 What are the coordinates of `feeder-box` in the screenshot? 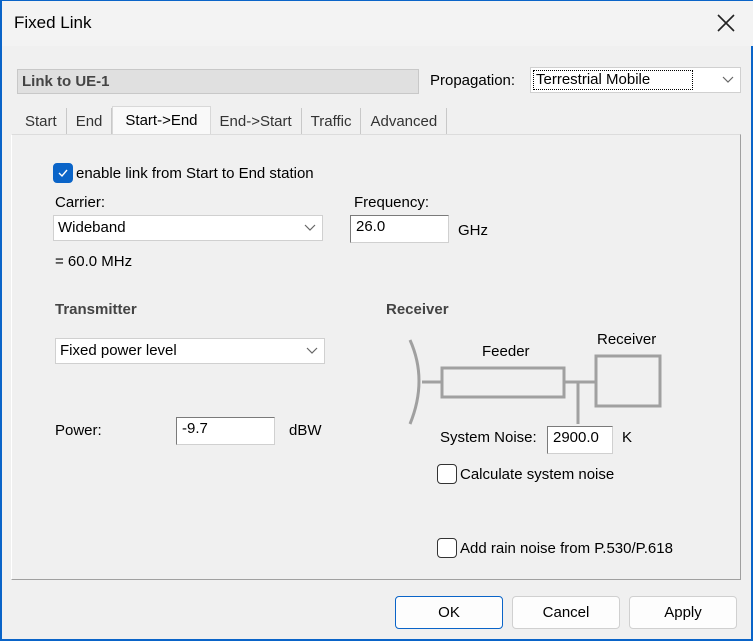 It's located at (503, 382).